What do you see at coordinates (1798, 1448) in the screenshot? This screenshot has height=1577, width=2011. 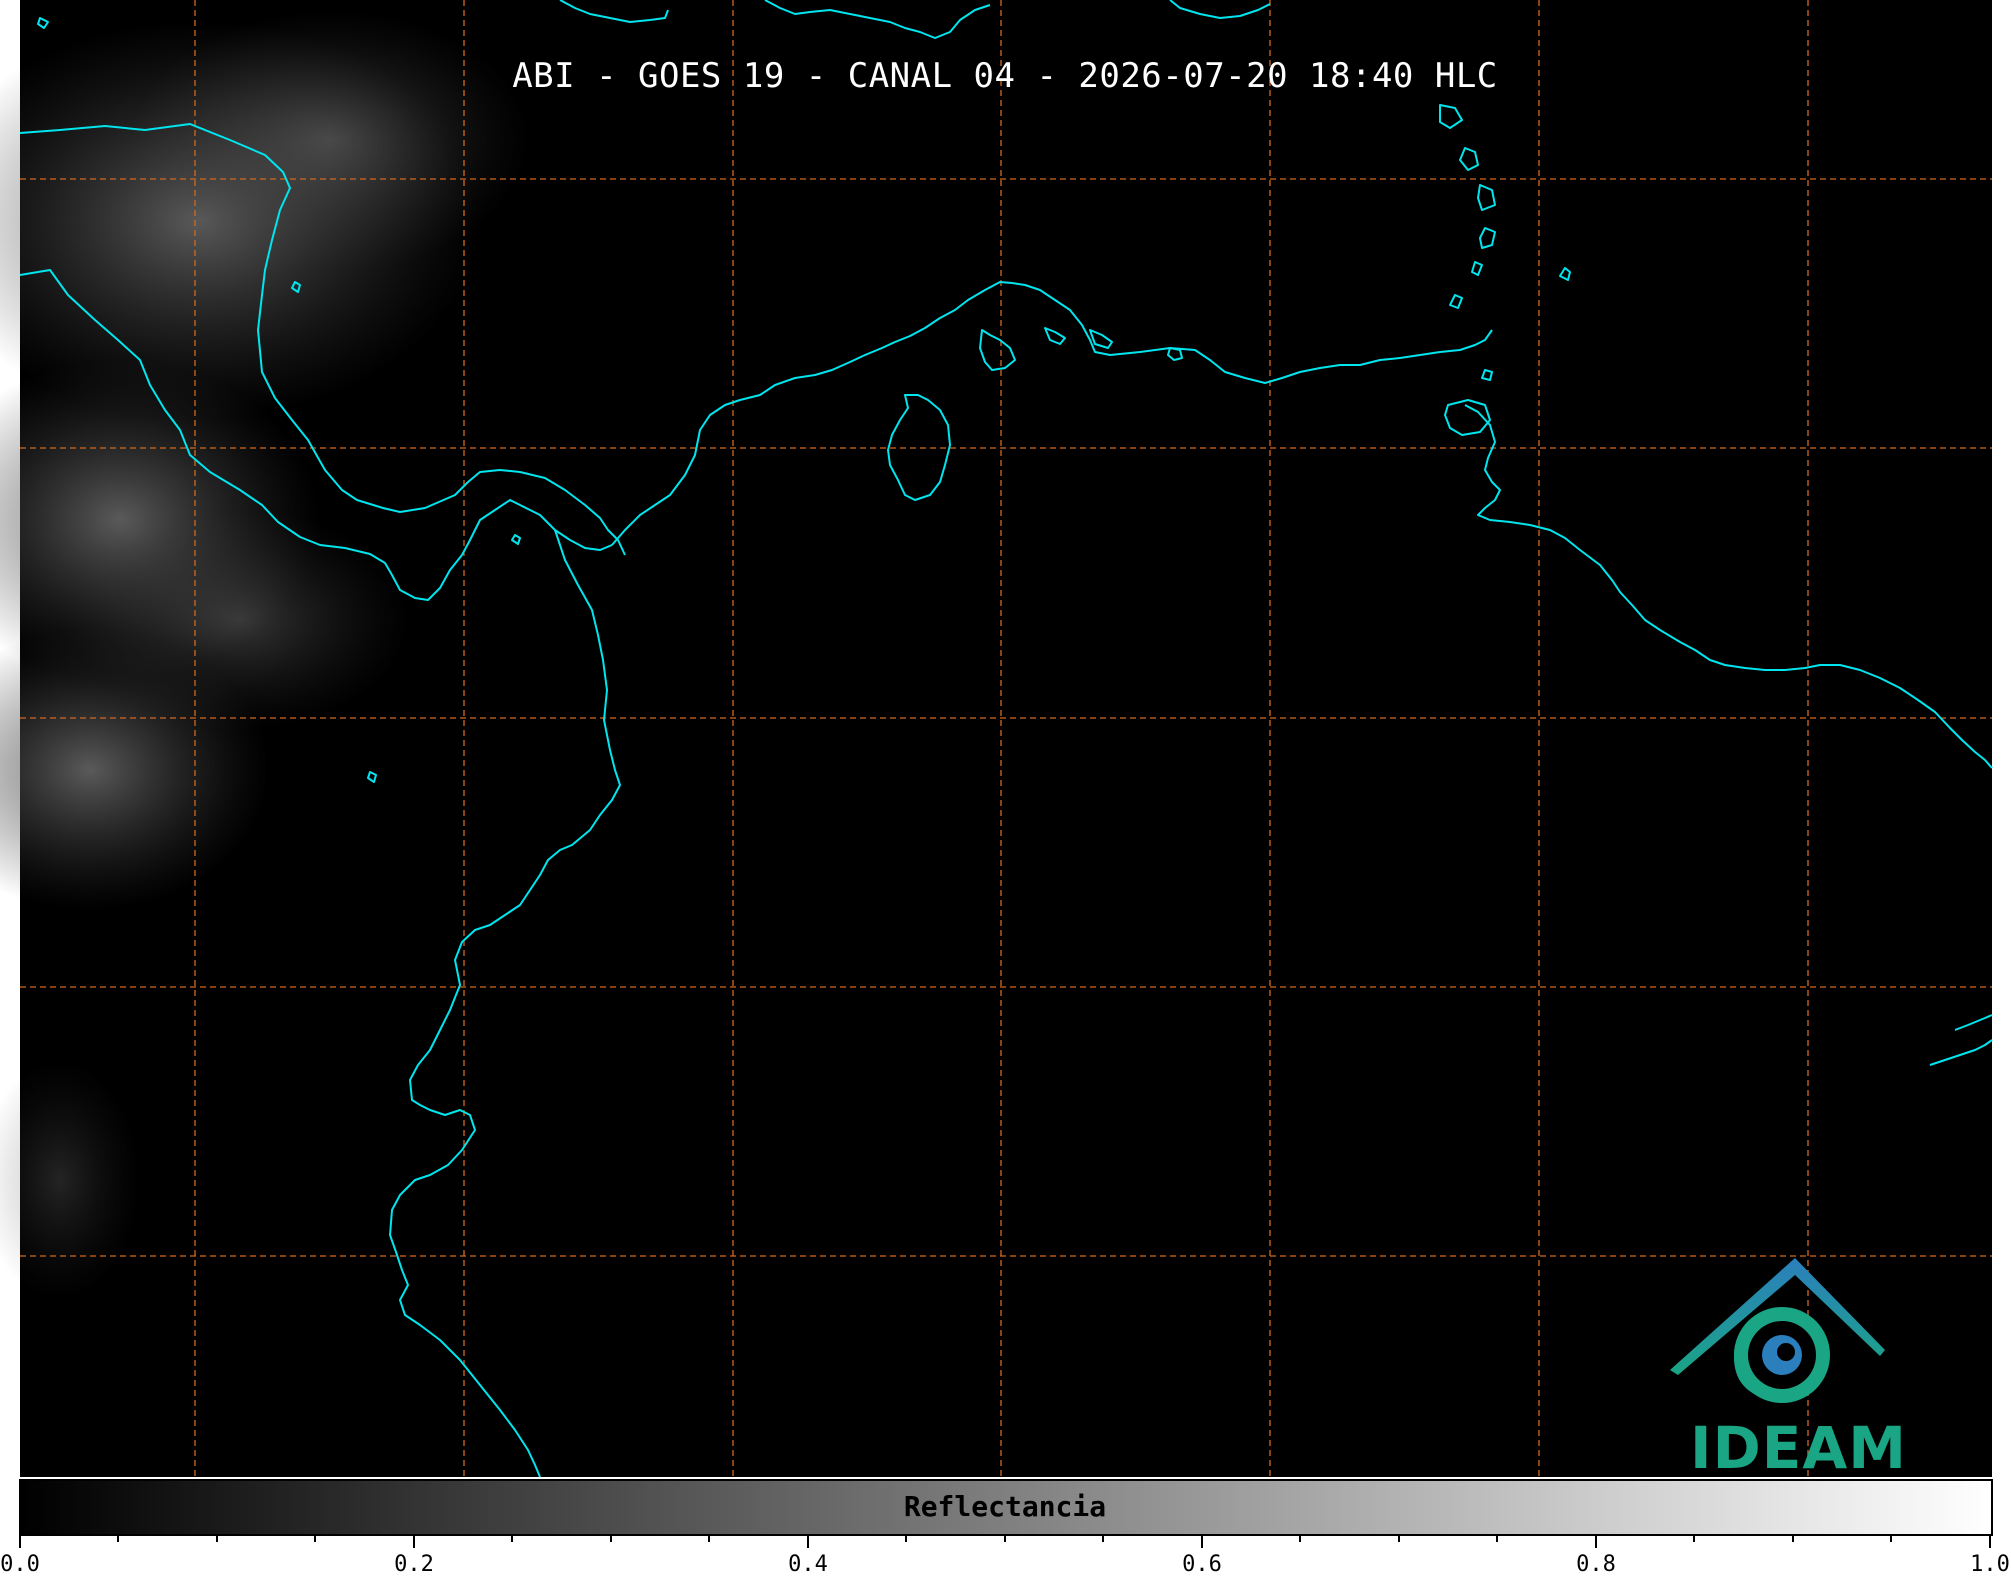 I see `ideam-logo-text: IDEAM` at bounding box center [1798, 1448].